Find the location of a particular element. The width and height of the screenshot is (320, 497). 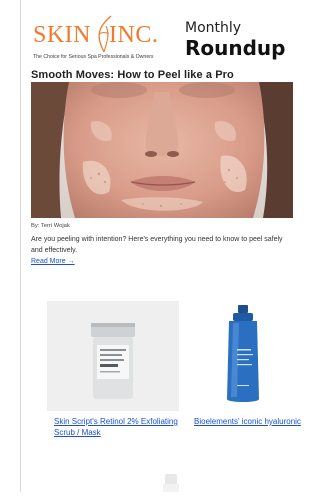

article-byline: By: Terri Wojak is located at coordinates (50, 226).